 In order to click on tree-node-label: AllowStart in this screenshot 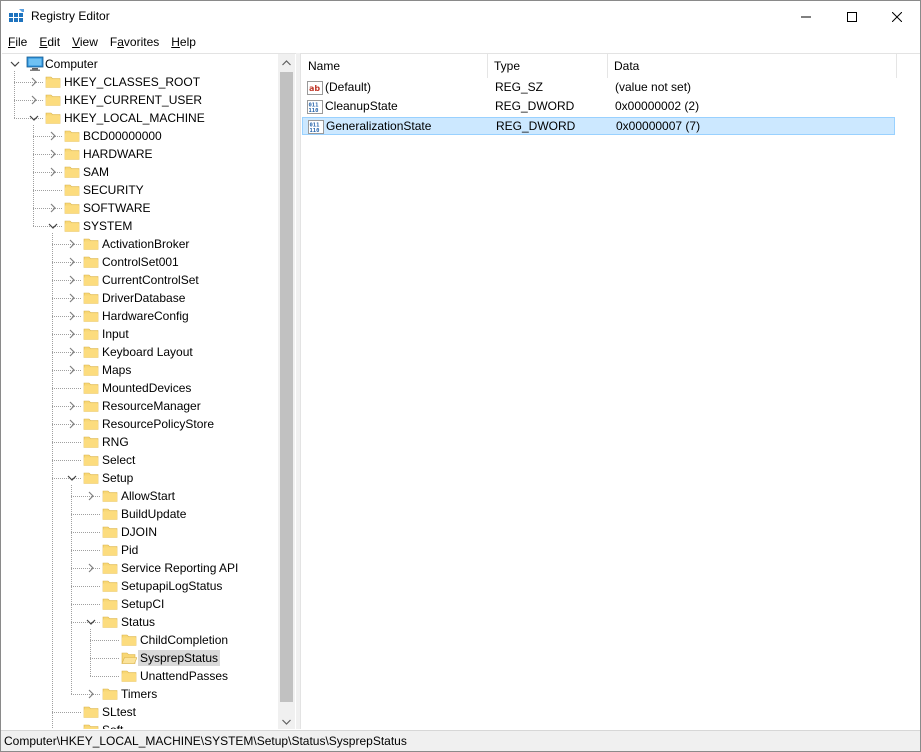, I will do `click(148, 496)`.